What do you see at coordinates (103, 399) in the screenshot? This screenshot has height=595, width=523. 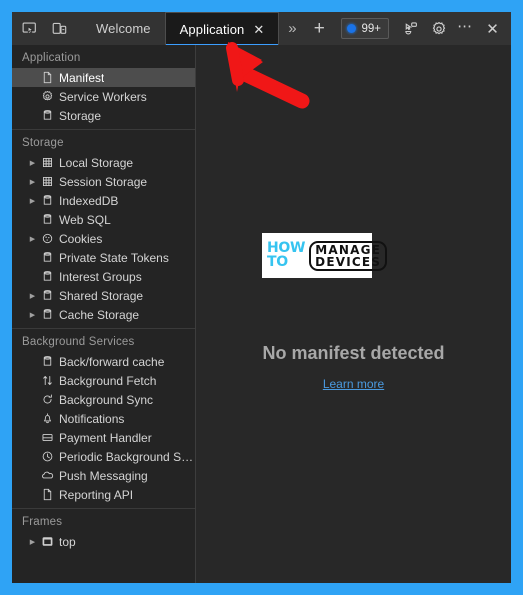 I see `sidebar-item-background-sync: ▶Background Sync` at bounding box center [103, 399].